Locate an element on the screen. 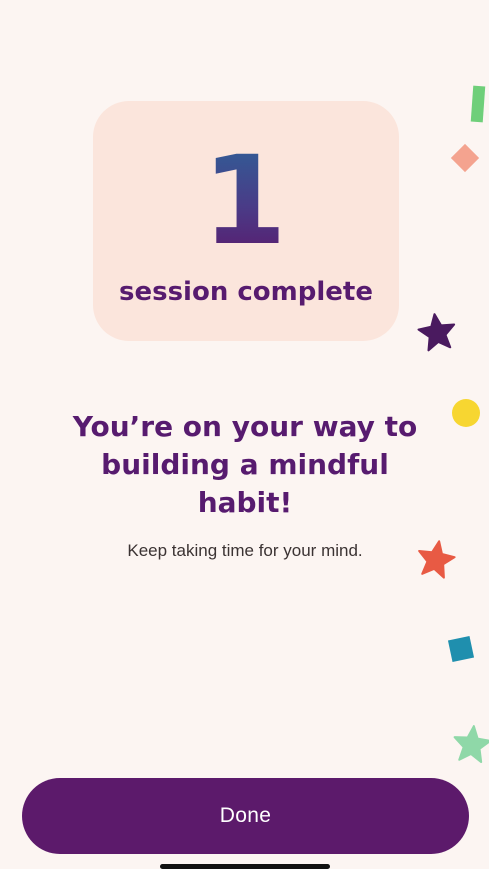 The image size is (489, 869). encouragement-text: Keep taking time for your mind. is located at coordinates (245, 550).